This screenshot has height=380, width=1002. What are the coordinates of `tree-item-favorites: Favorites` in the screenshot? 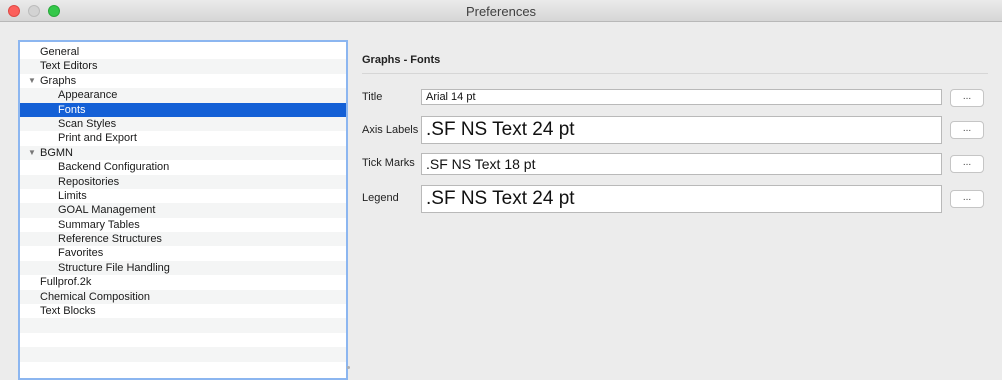 It's located at (183, 253).